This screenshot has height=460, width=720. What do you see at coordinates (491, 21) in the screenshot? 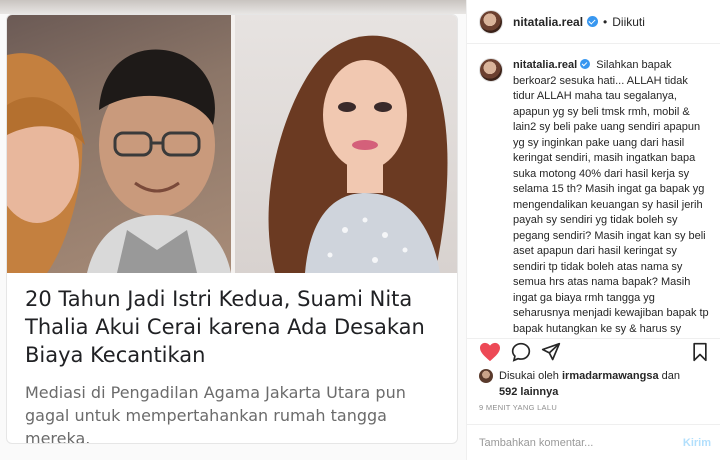
I see `avatar` at bounding box center [491, 21].